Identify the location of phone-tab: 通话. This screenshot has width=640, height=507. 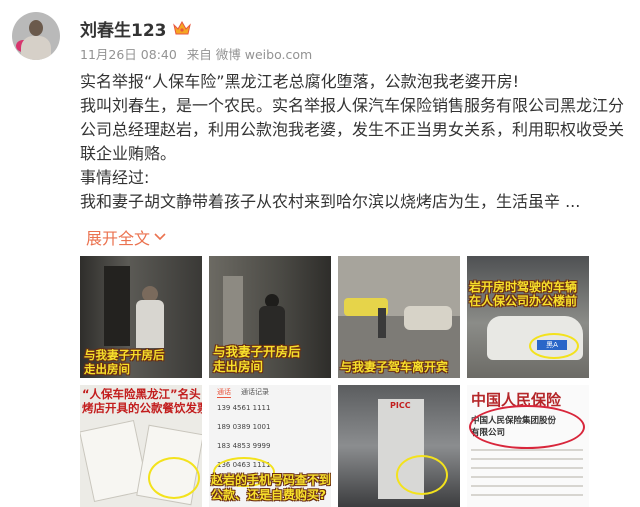
(224, 393).